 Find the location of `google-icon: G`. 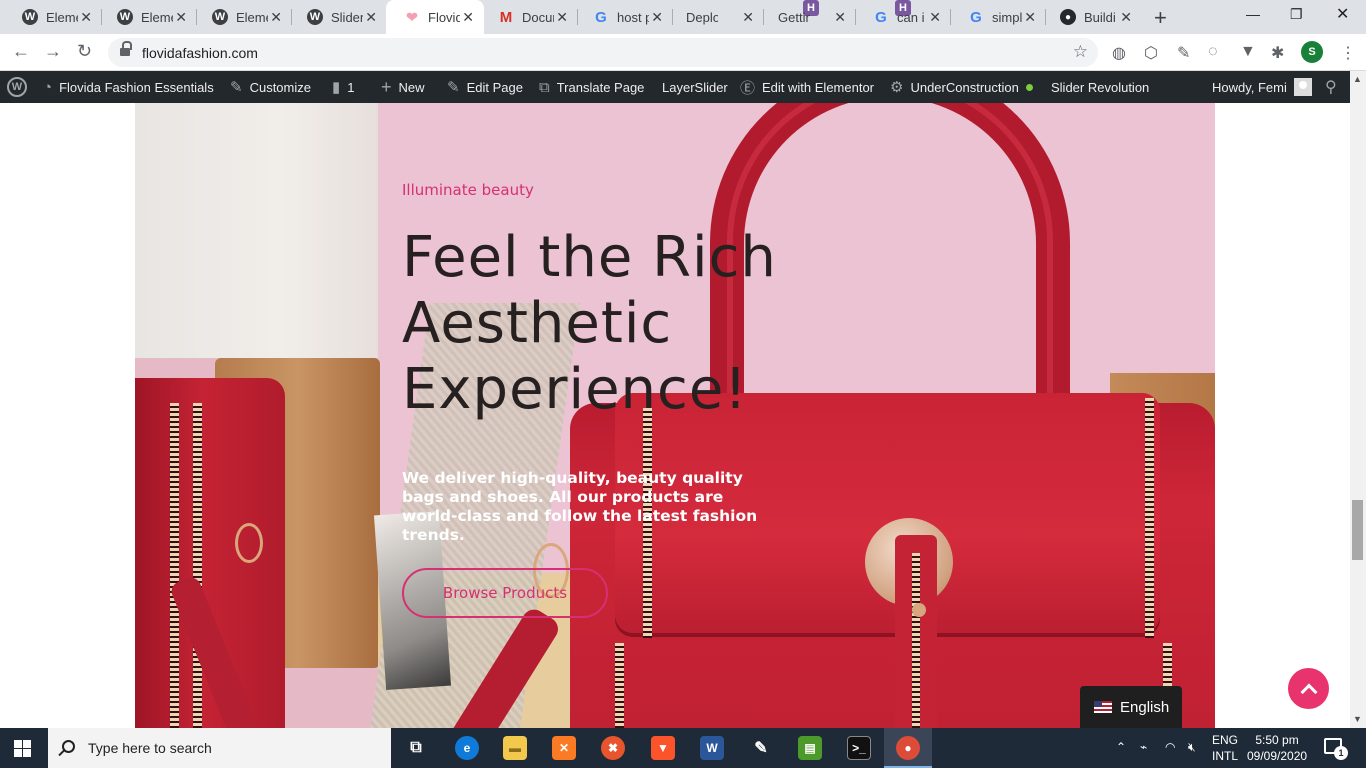

google-icon: G is located at coordinates (976, 17).